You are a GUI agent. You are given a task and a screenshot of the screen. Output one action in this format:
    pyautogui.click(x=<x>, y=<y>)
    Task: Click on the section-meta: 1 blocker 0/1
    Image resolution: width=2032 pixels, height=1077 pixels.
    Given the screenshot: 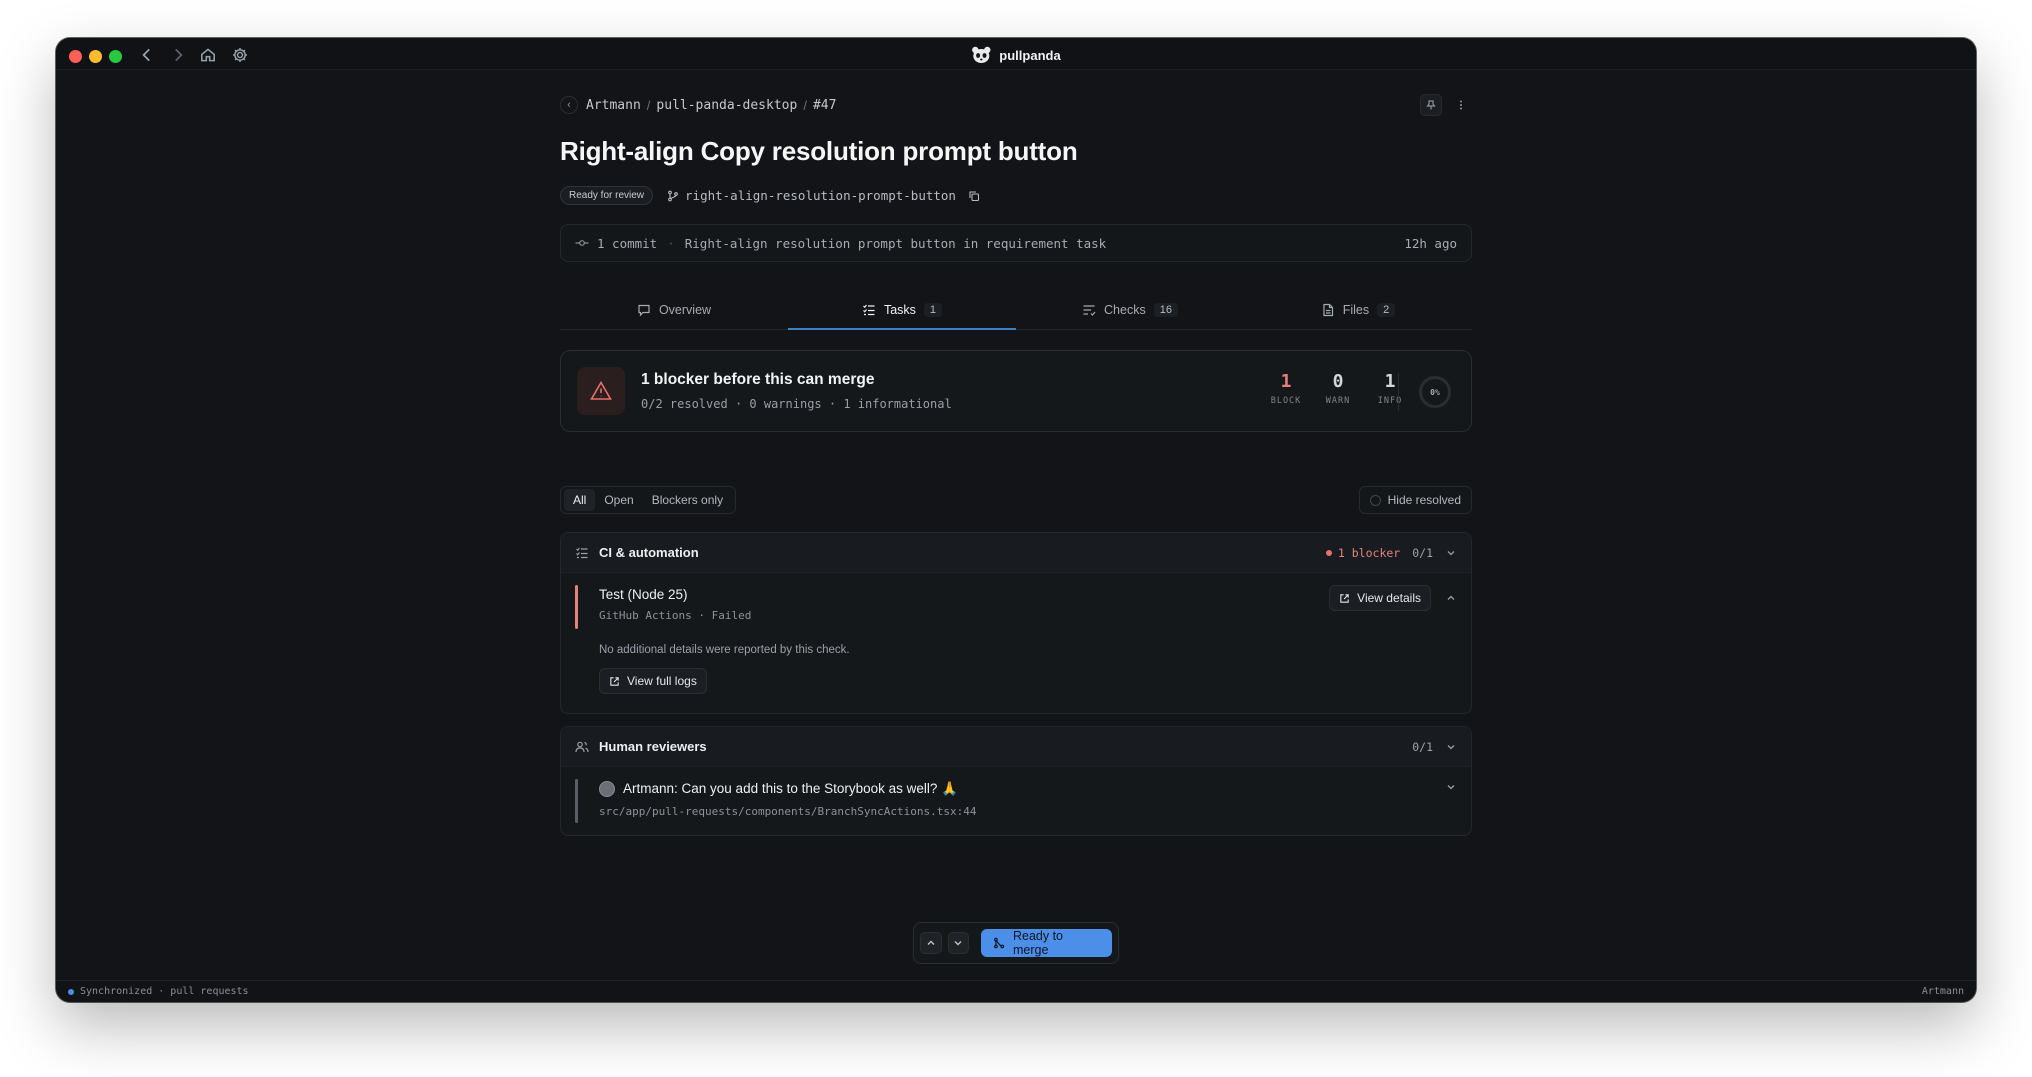 What is the action you would take?
    pyautogui.click(x=1391, y=552)
    